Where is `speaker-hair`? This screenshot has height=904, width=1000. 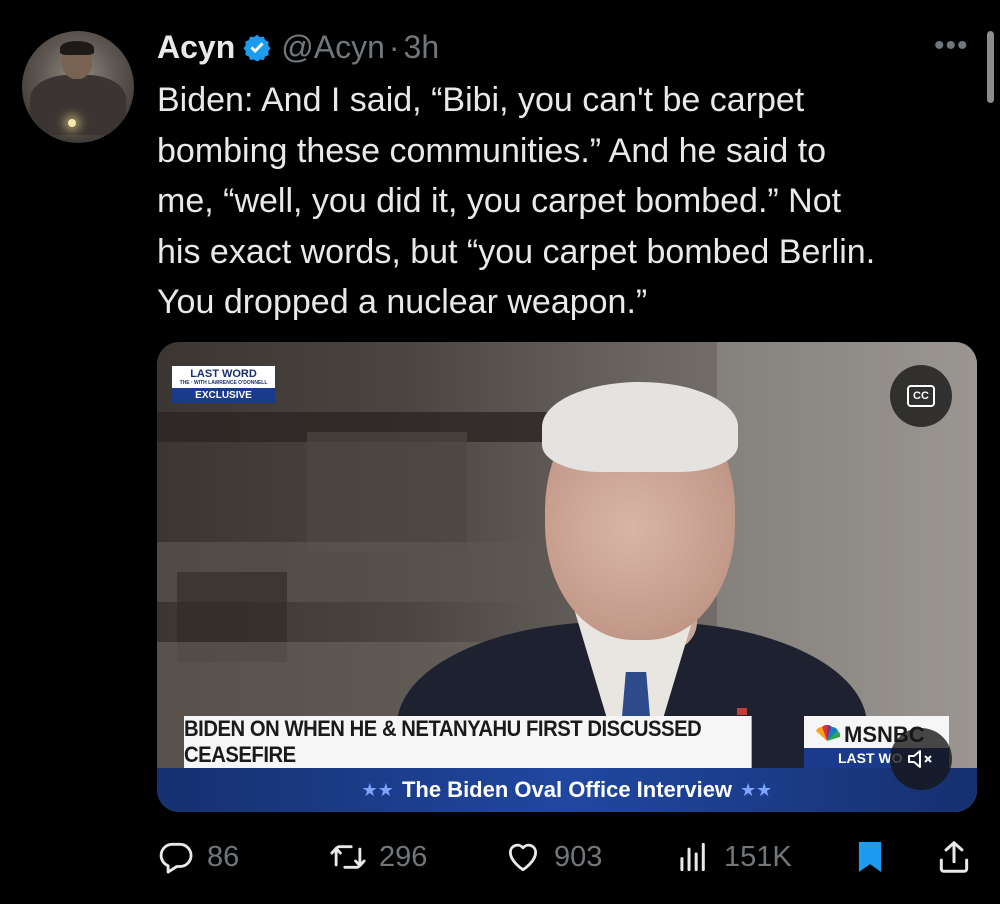
speaker-hair is located at coordinates (640, 427).